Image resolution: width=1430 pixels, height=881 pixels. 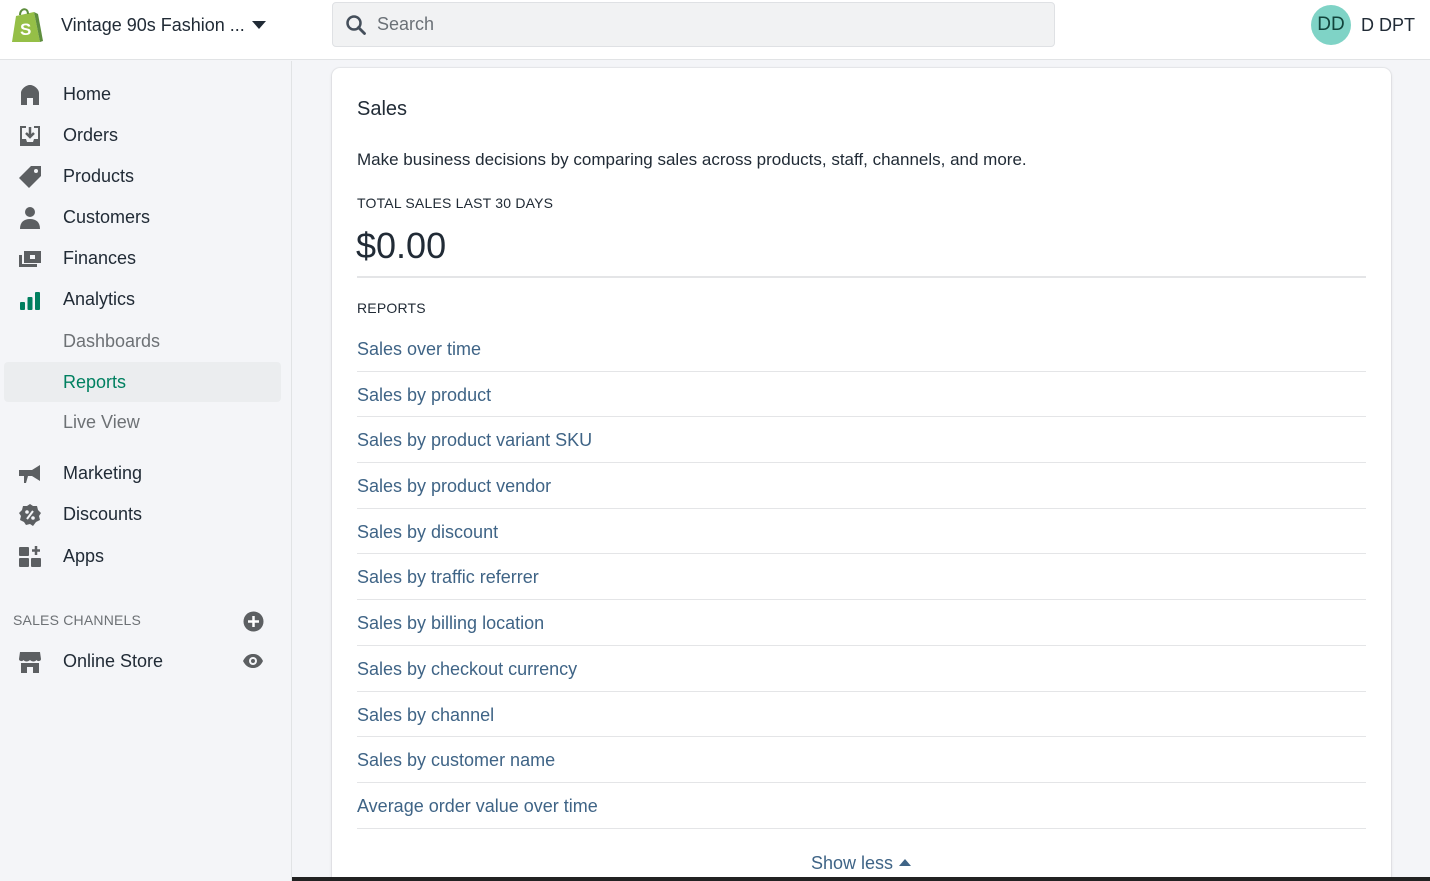 What do you see at coordinates (861, 760) in the screenshot?
I see `report-link-sales-by-customer-name: Sales by customer name` at bounding box center [861, 760].